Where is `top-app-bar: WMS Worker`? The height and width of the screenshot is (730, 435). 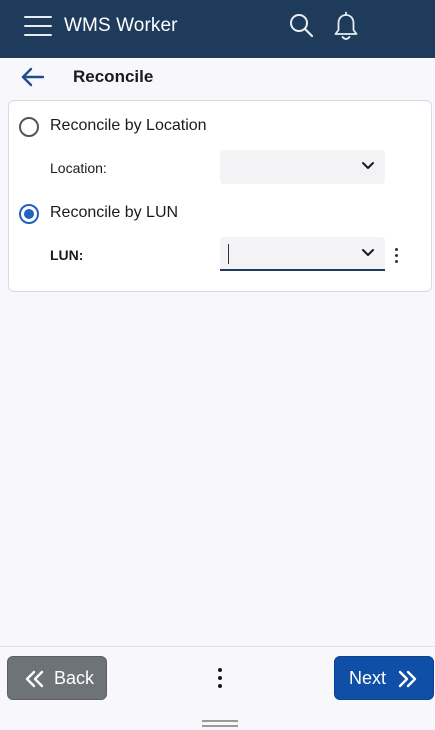
top-app-bar: WMS Worker is located at coordinates (217, 29).